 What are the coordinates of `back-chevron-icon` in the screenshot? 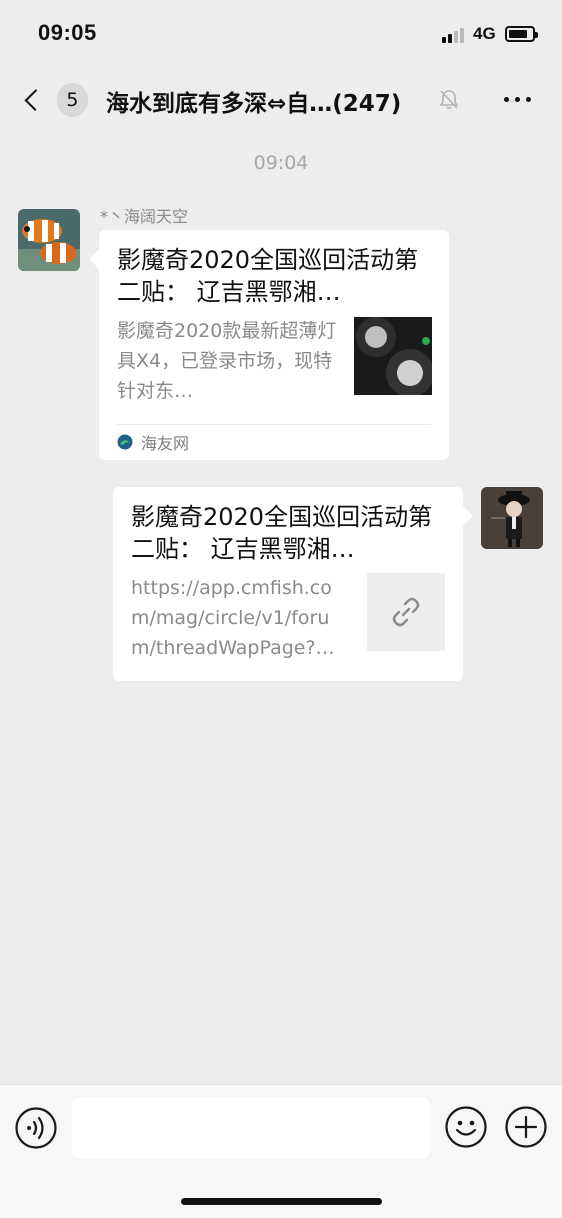 It's located at (35, 100).